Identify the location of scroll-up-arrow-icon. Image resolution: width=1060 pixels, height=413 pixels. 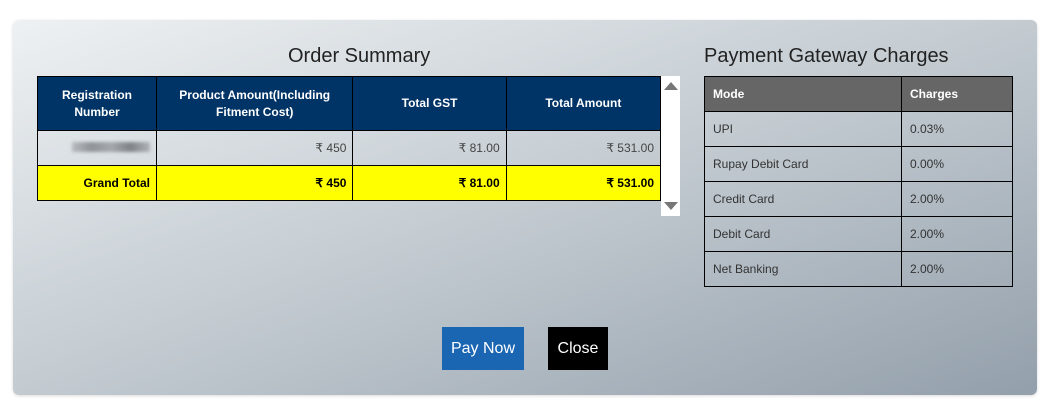
(671, 86).